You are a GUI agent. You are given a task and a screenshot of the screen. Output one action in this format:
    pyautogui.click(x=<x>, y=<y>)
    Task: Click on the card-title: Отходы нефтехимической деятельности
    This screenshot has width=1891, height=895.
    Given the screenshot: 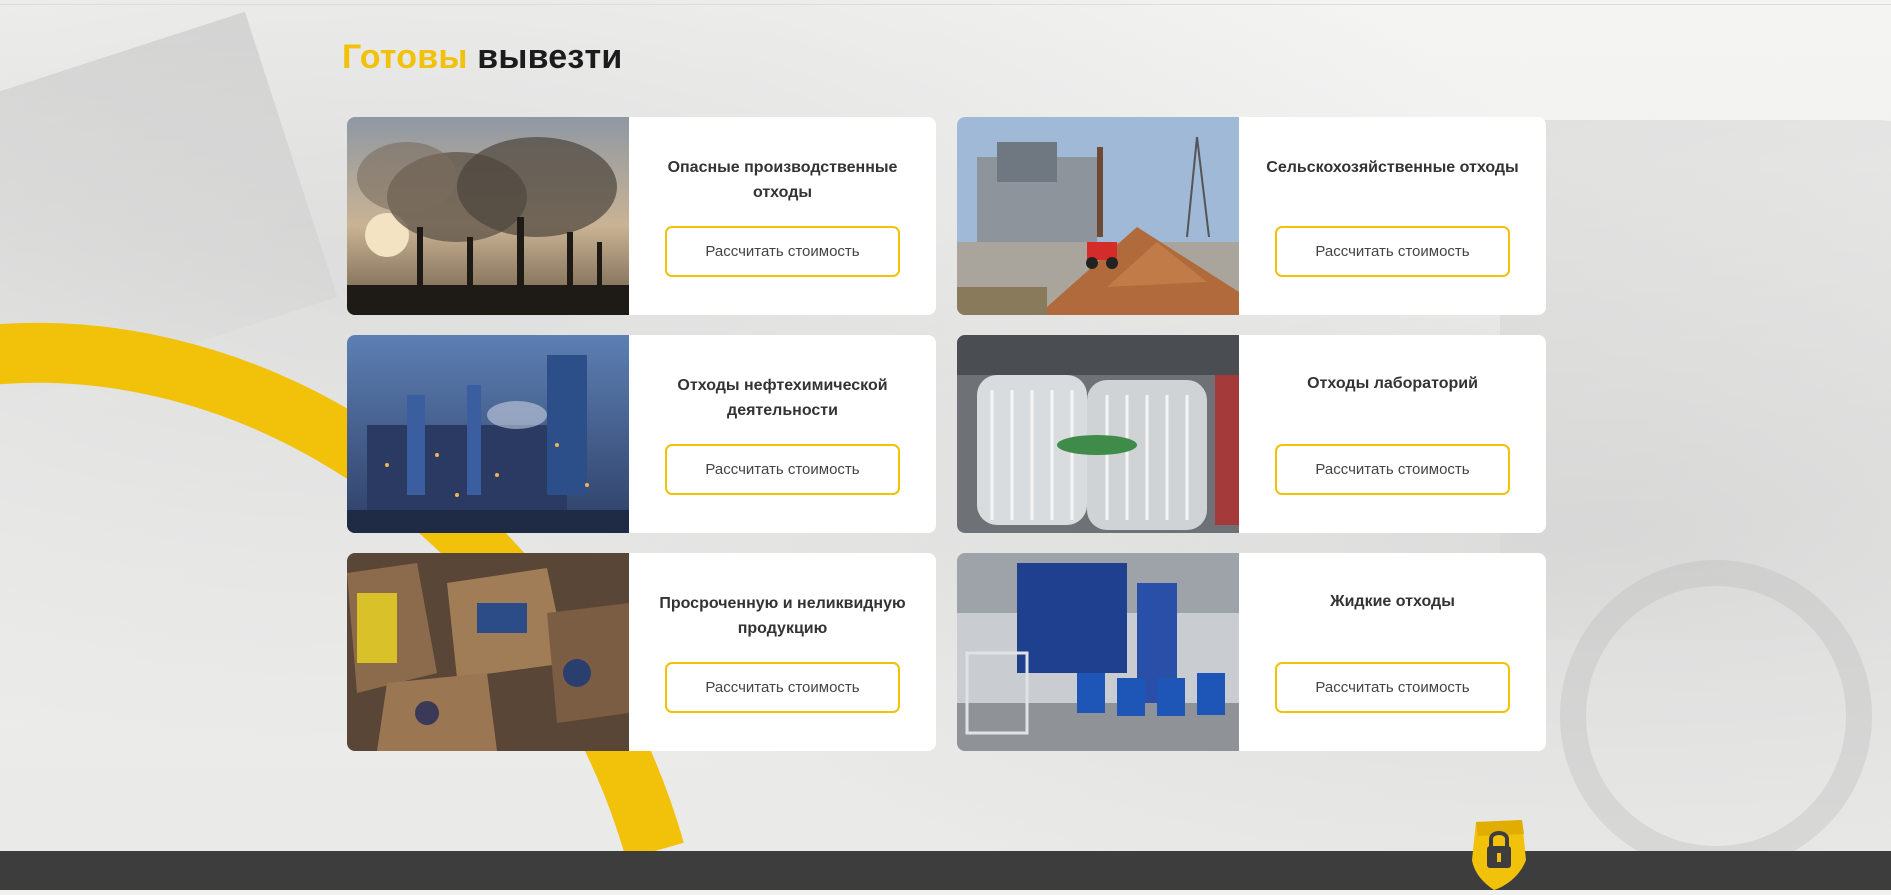 What is the action you would take?
    pyautogui.click(x=782, y=398)
    